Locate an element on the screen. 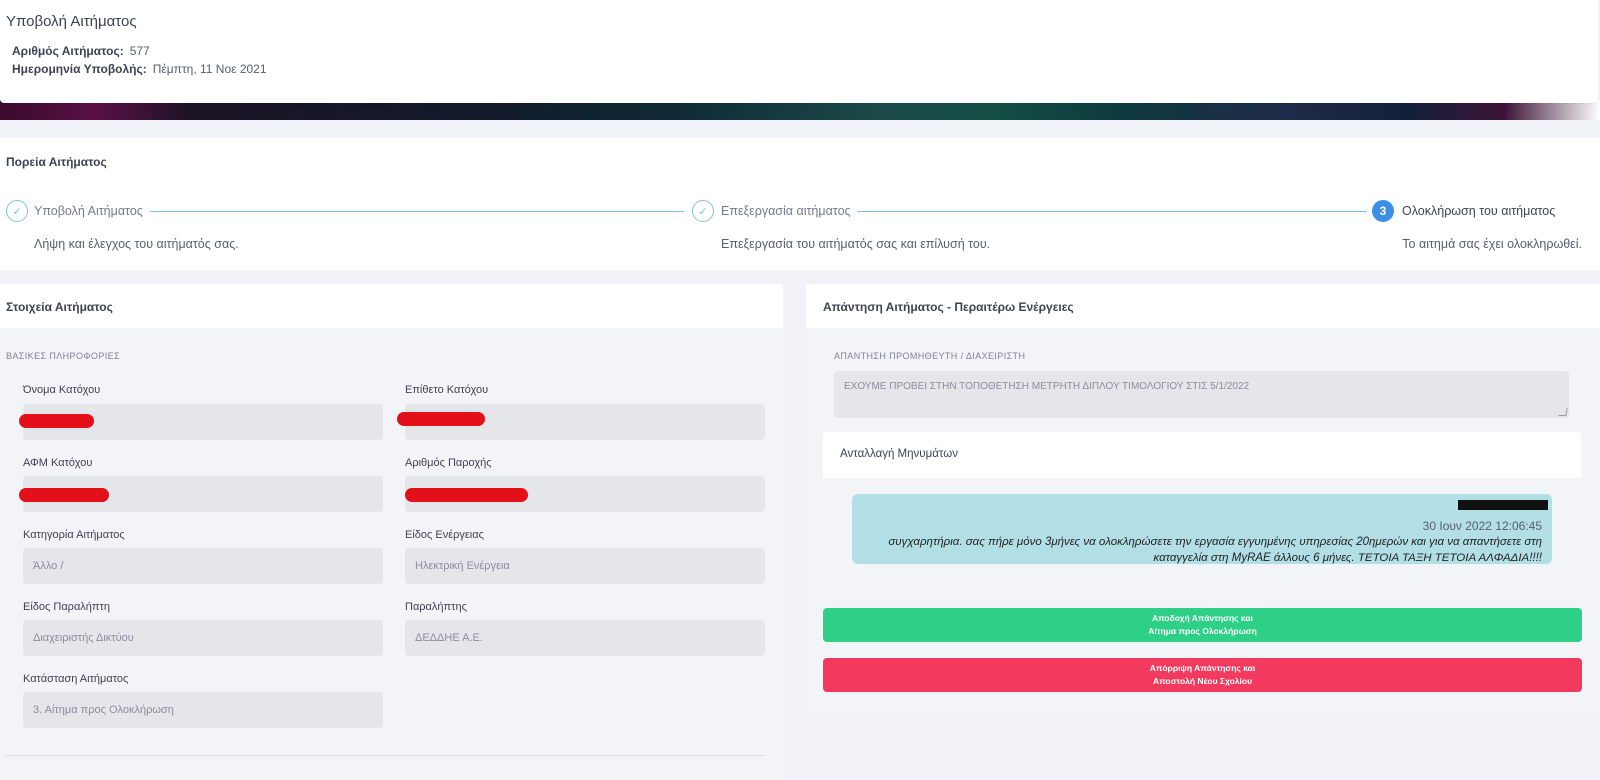 This screenshot has height=780, width=1600. step-3-description: Το αιτημά σας έχει ολοκληρωθεί. is located at coordinates (1492, 244).